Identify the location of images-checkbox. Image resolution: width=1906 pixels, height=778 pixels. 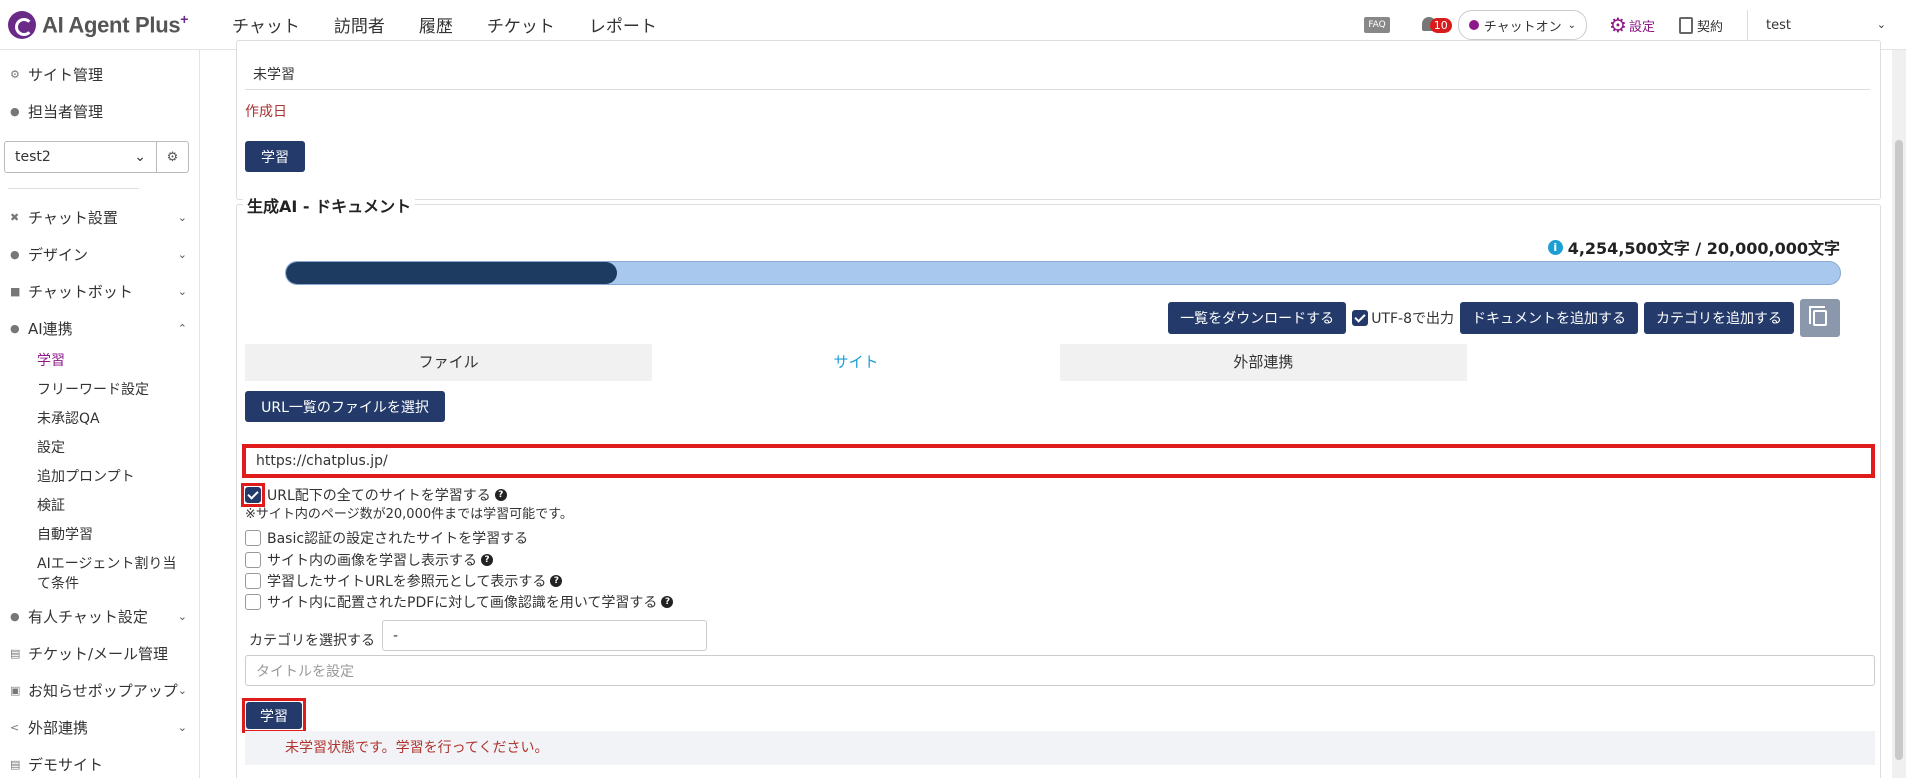
(253, 560).